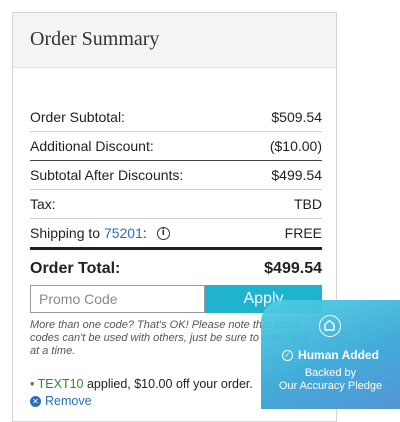 This screenshot has height=422, width=400. Describe the element at coordinates (308, 204) in the screenshot. I see `tax-value: TBD` at that location.